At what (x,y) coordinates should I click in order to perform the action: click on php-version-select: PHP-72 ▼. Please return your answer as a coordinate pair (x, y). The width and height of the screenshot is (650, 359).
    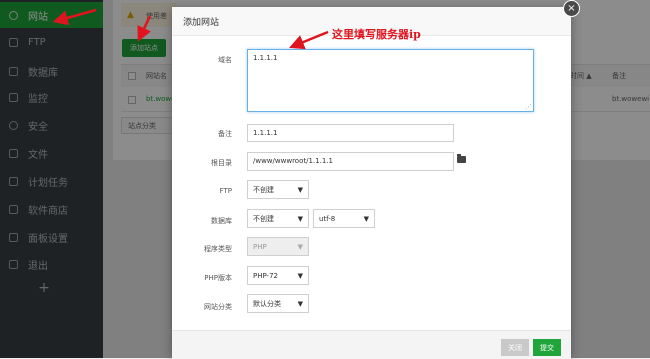
    Looking at the image, I should click on (278, 275).